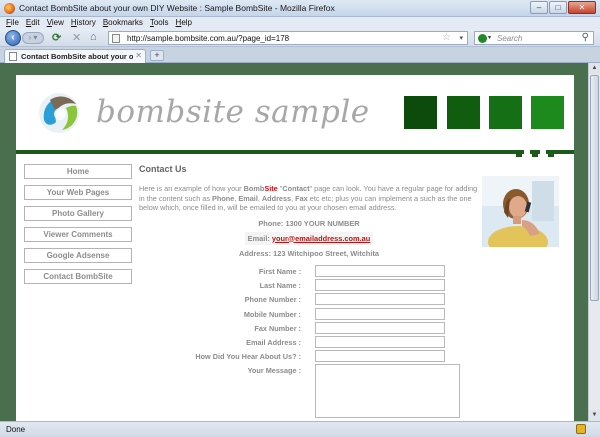 This screenshot has height=437, width=600. I want to click on message-label: Your Message :, so click(274, 371).